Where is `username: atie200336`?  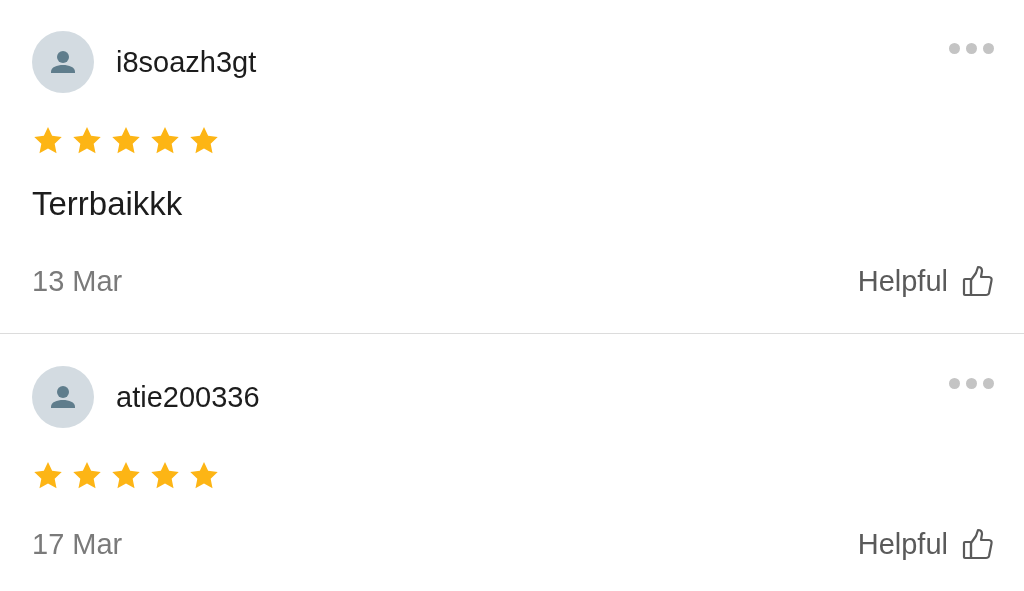 username: atie200336 is located at coordinates (188, 397).